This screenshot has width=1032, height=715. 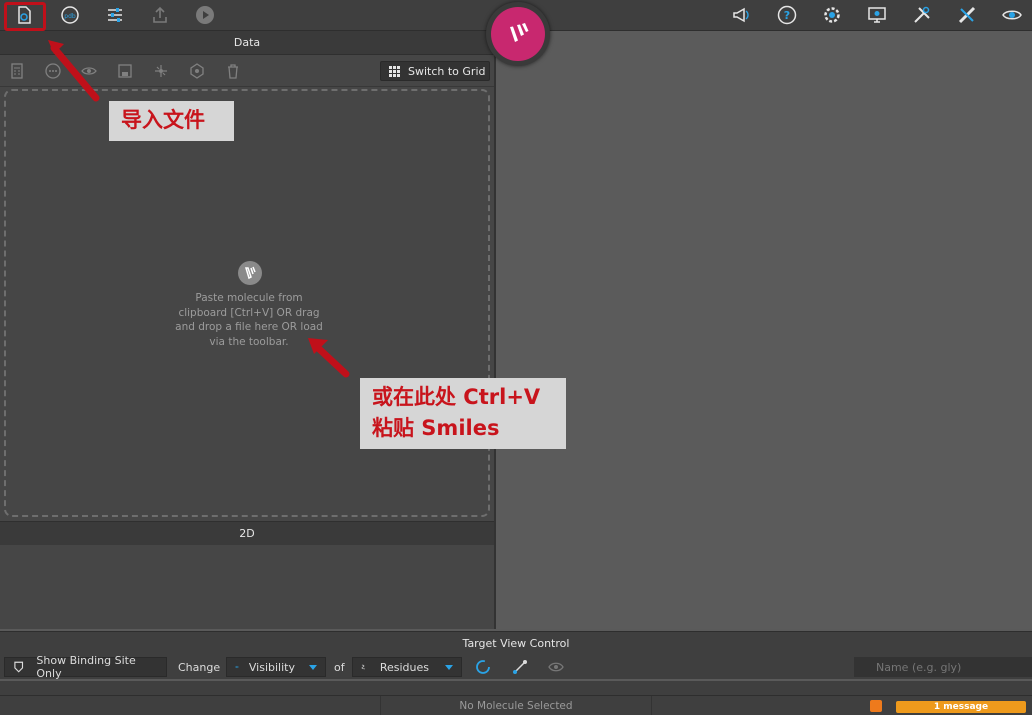 What do you see at coordinates (74, 71) in the screenshot?
I see `annotation-arrow-import-icon` at bounding box center [74, 71].